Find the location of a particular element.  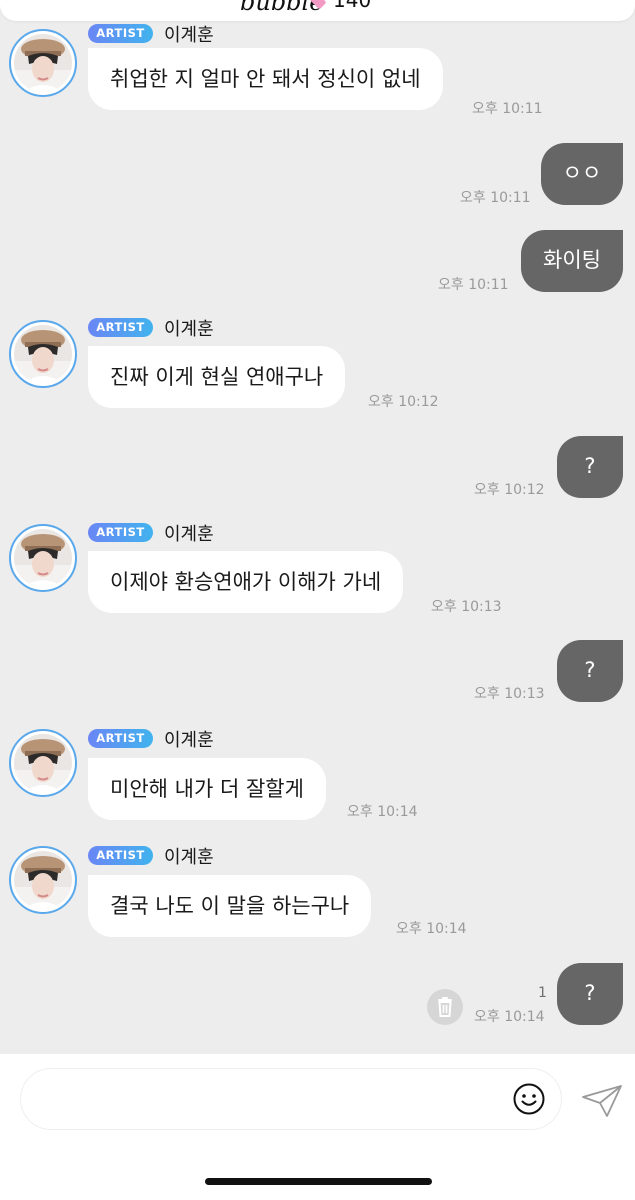

outgoing-bubble: ㅇㅇ is located at coordinates (582, 174).